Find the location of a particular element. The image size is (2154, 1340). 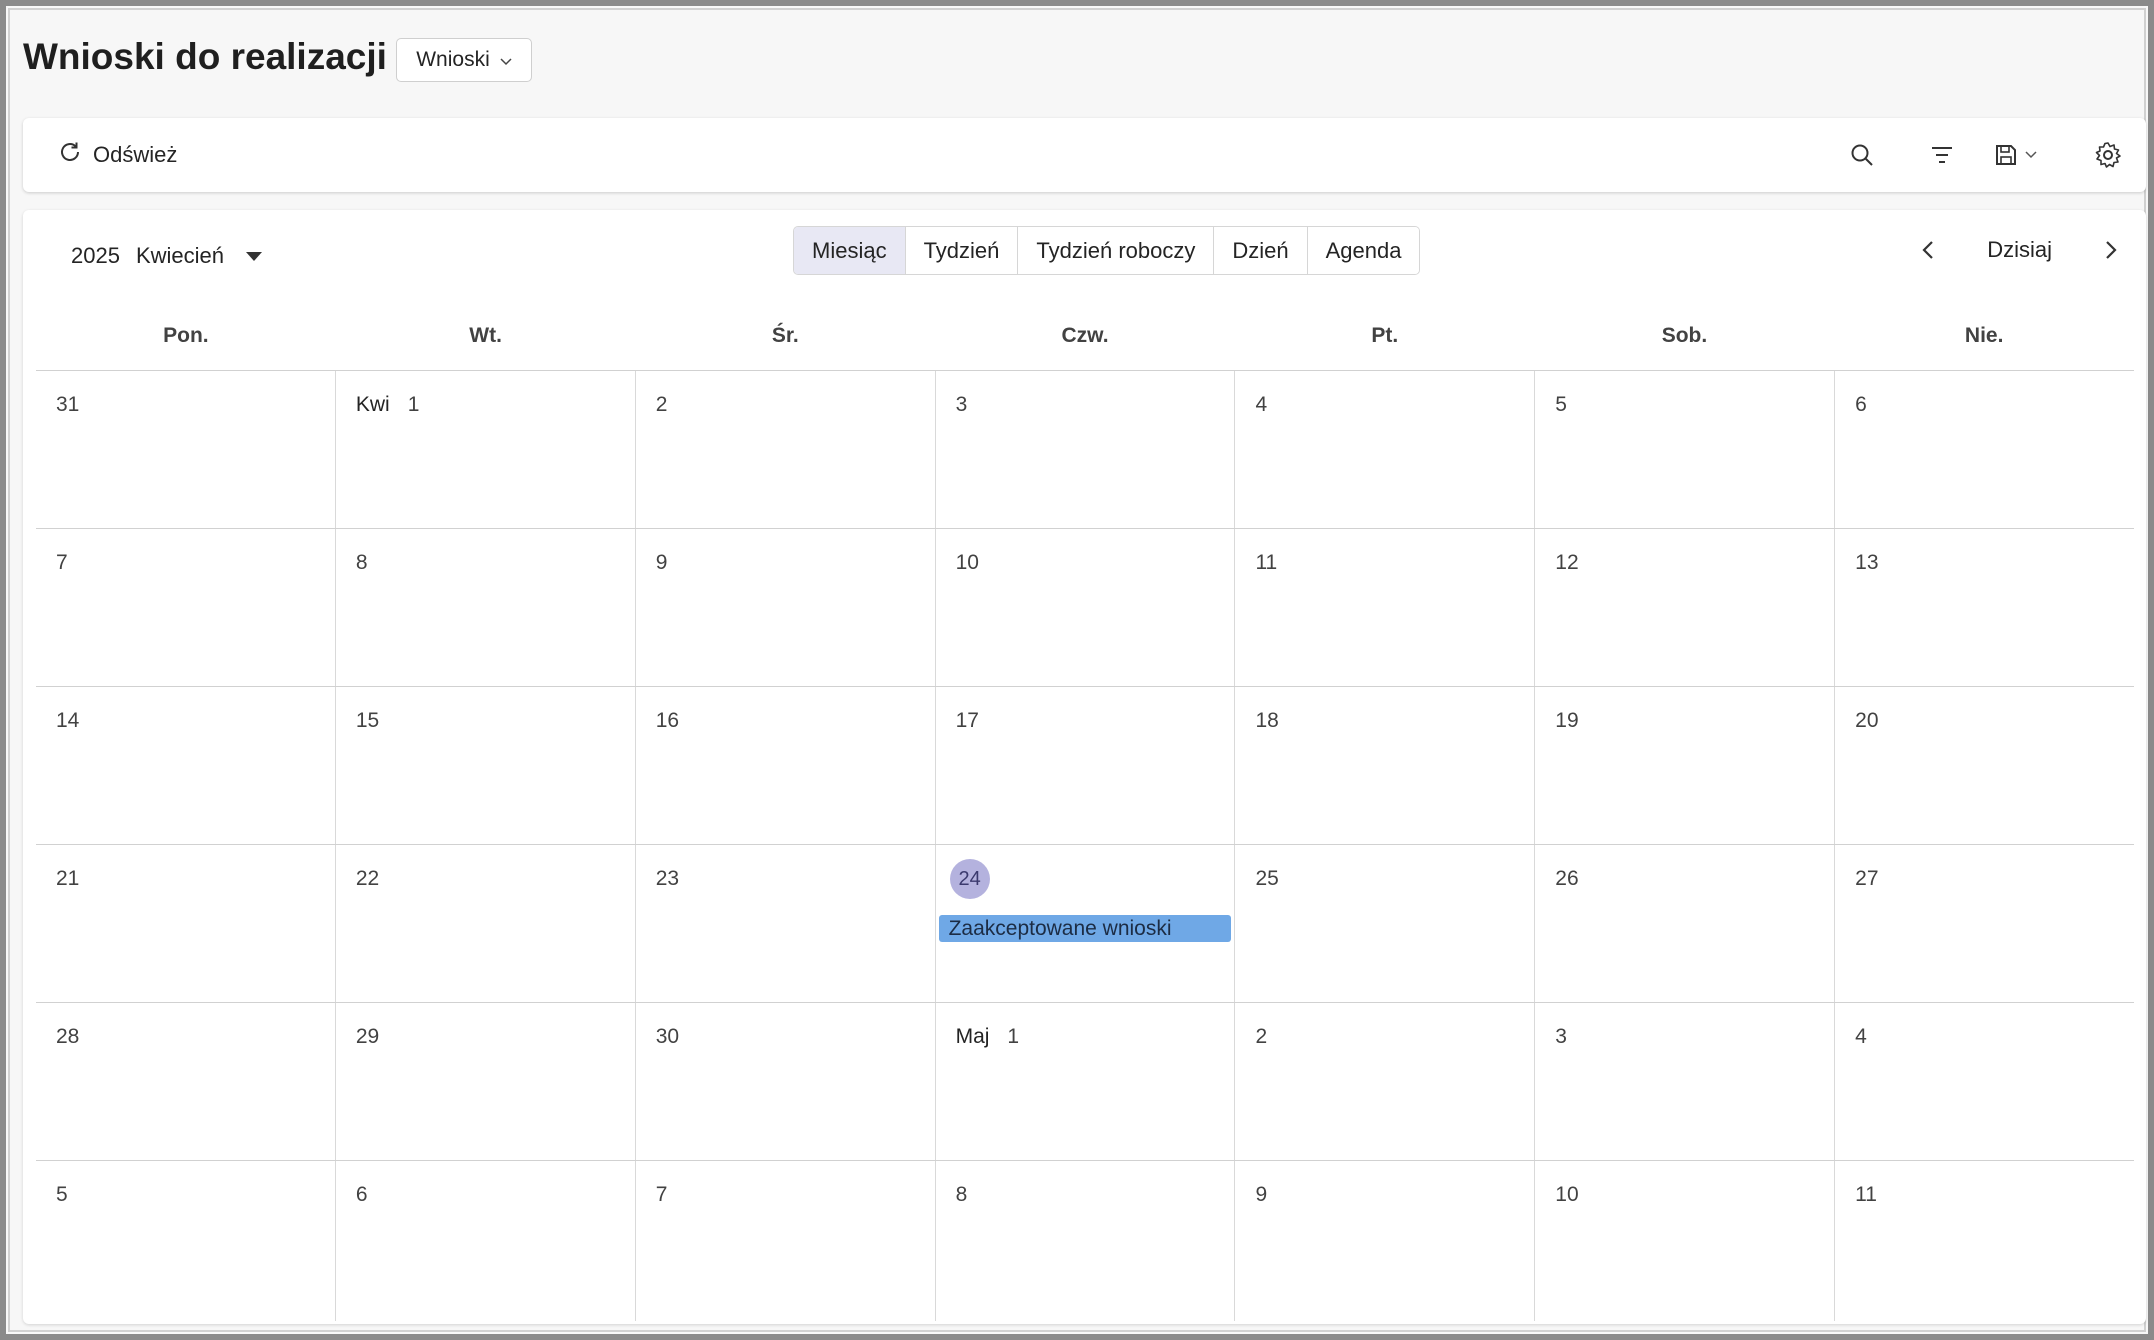

today-button: Dzisiaj is located at coordinates (2019, 250).